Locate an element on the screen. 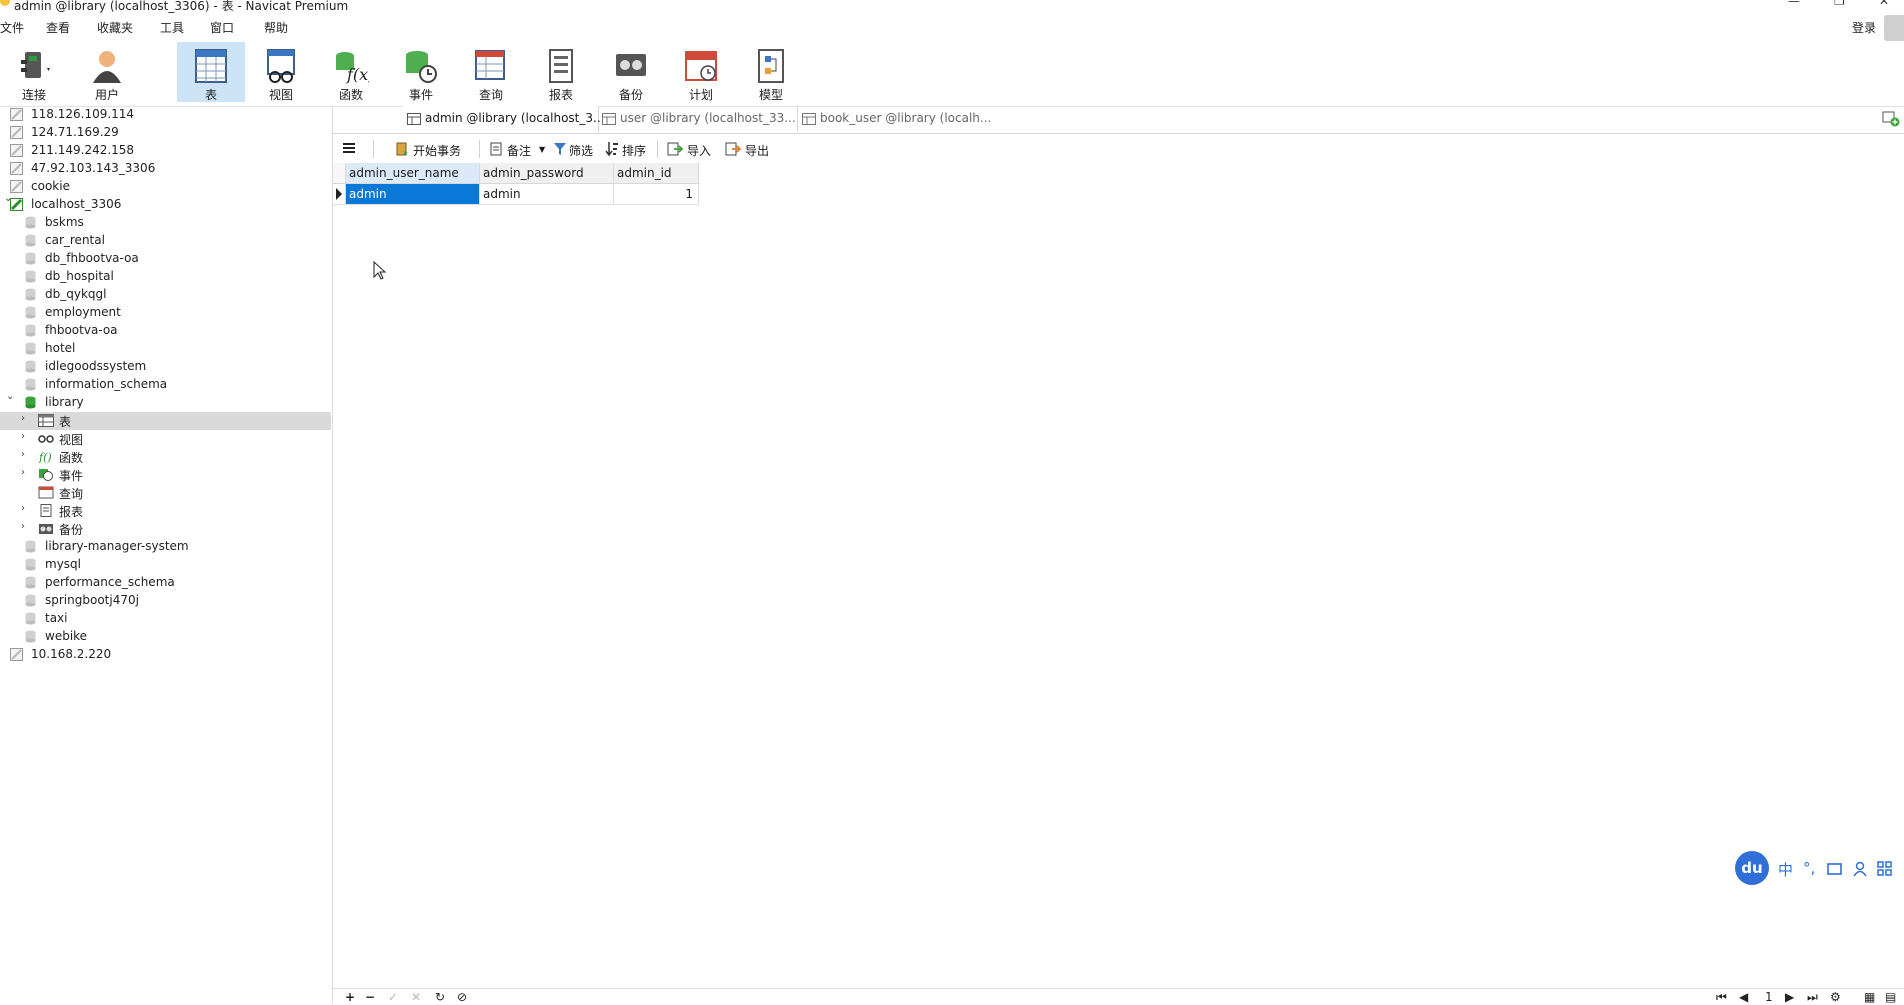 This screenshot has width=1904, height=1005. menu-button is located at coordinates (351, 149).